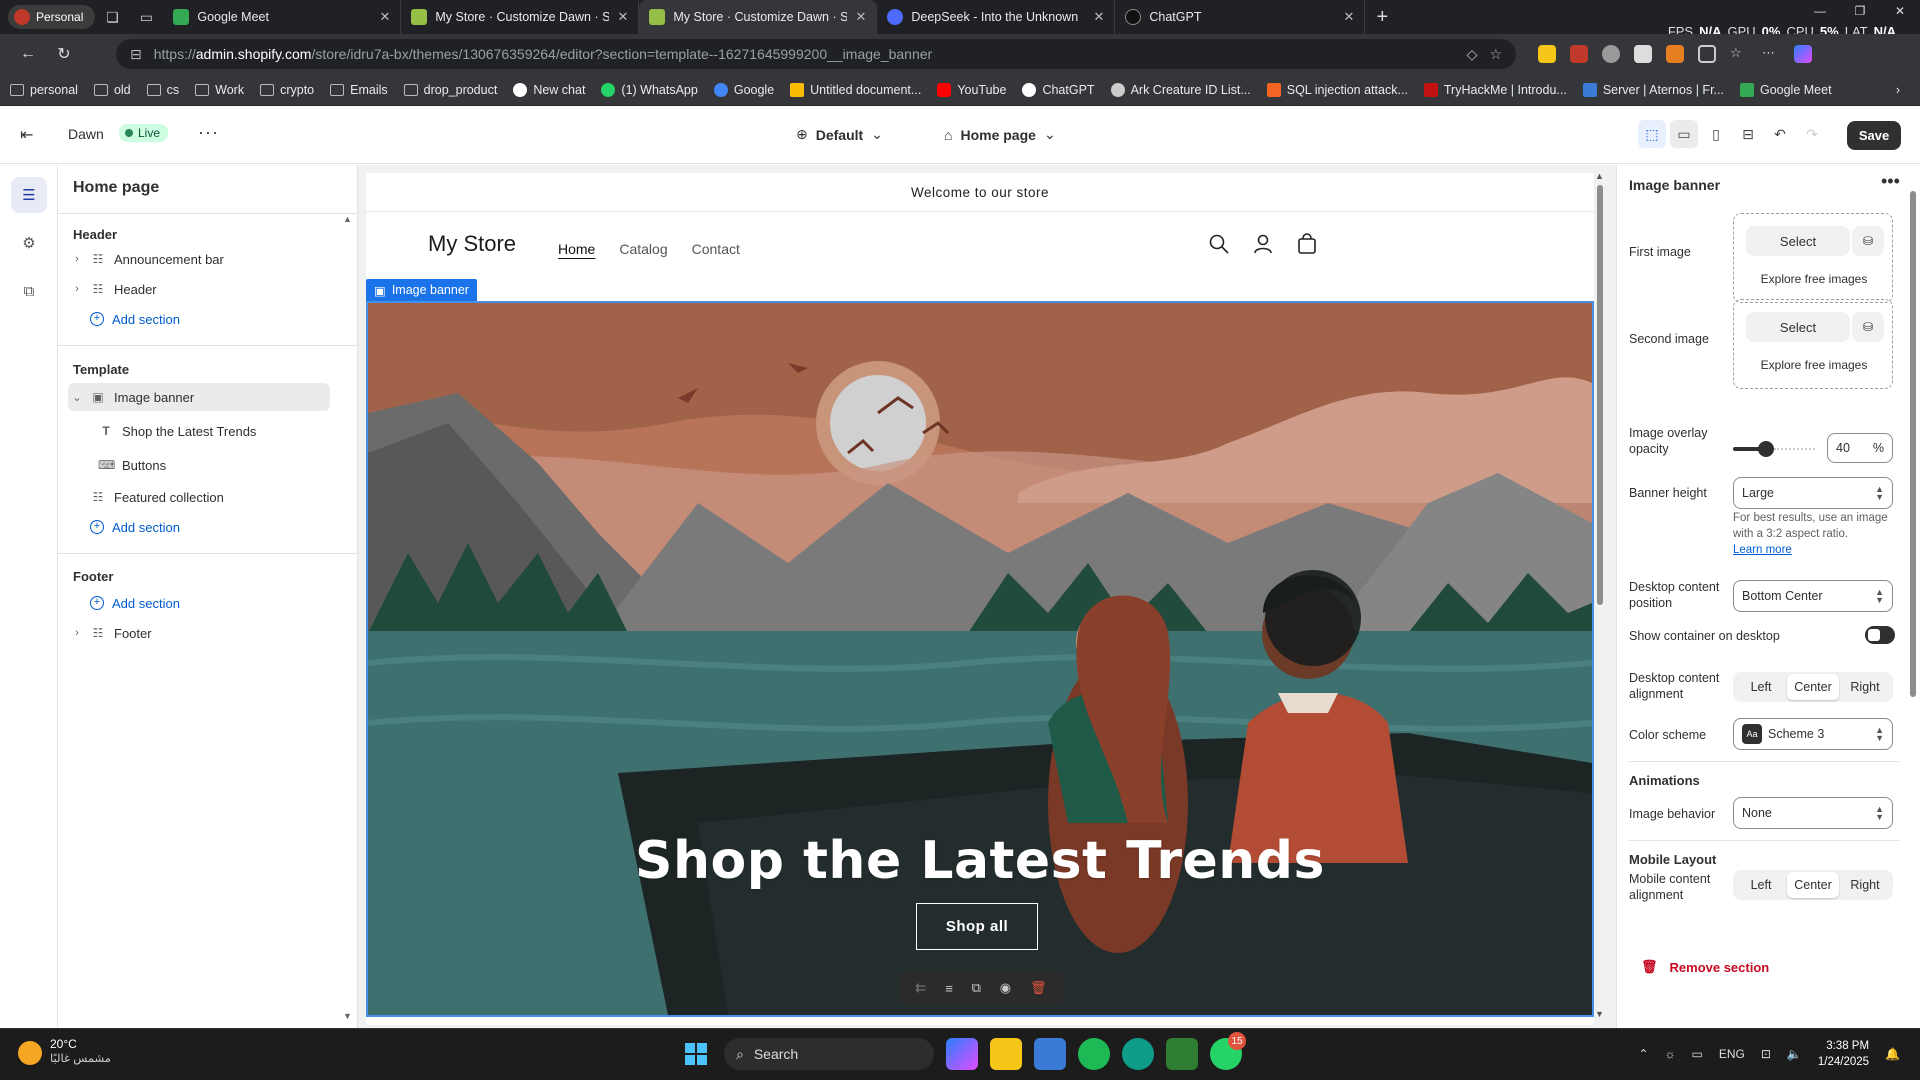 The width and height of the screenshot is (1920, 1080). Describe the element at coordinates (1094, 1054) in the screenshot. I see `spotify-icon` at that location.